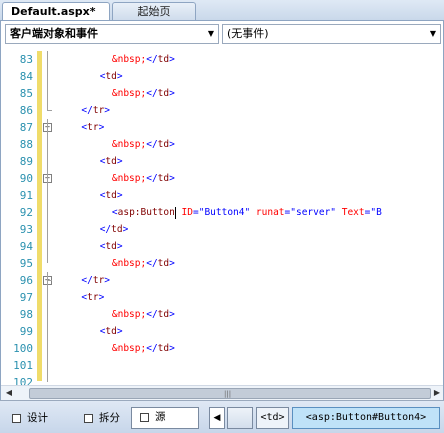  What do you see at coordinates (210, 33) in the screenshot?
I see `chevron-down-icon: ▼` at bounding box center [210, 33].